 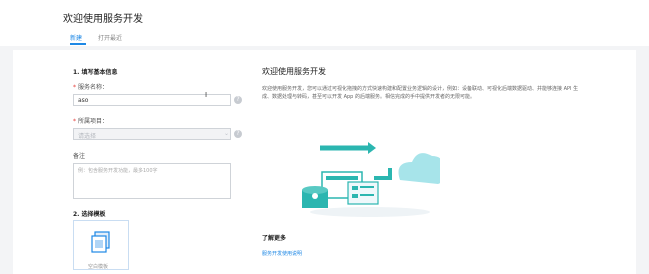 I want to click on blank-template-card: 空白模板, so click(x=101, y=245).